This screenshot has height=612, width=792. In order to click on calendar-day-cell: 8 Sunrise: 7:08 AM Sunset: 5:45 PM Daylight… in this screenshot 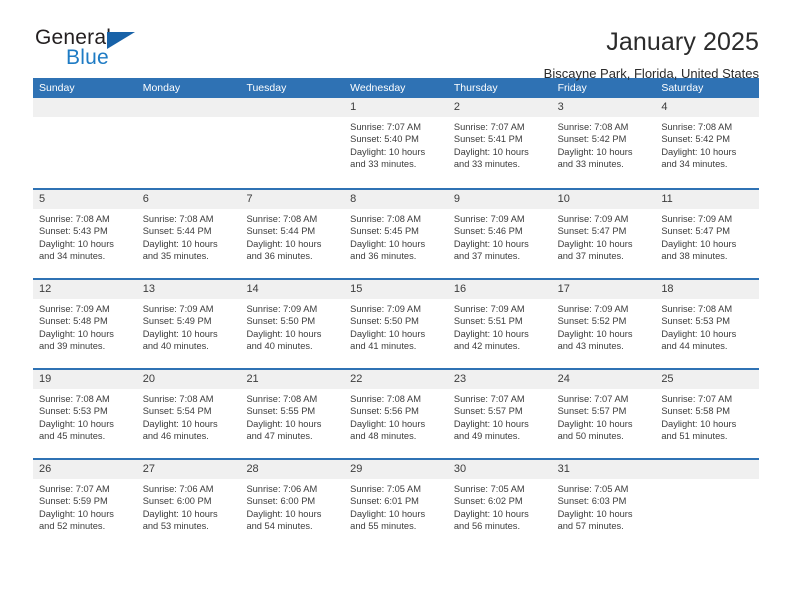, I will do `click(396, 234)`.